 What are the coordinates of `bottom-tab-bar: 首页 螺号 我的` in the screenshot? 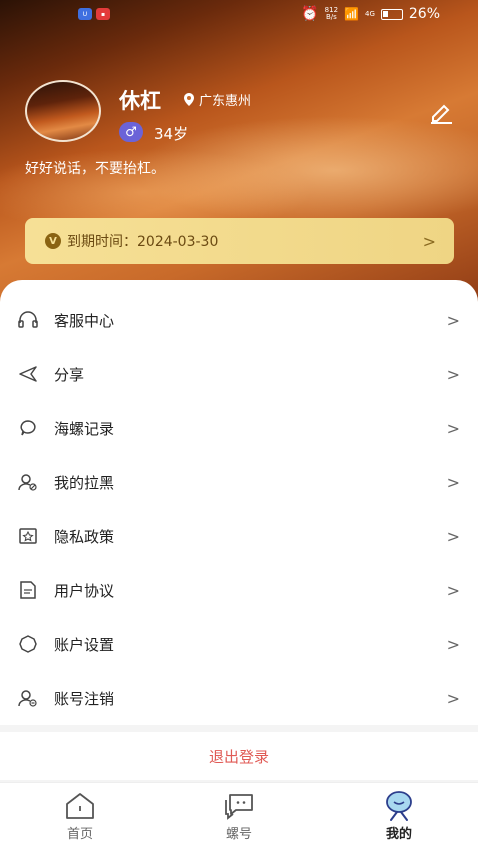 It's located at (239, 816).